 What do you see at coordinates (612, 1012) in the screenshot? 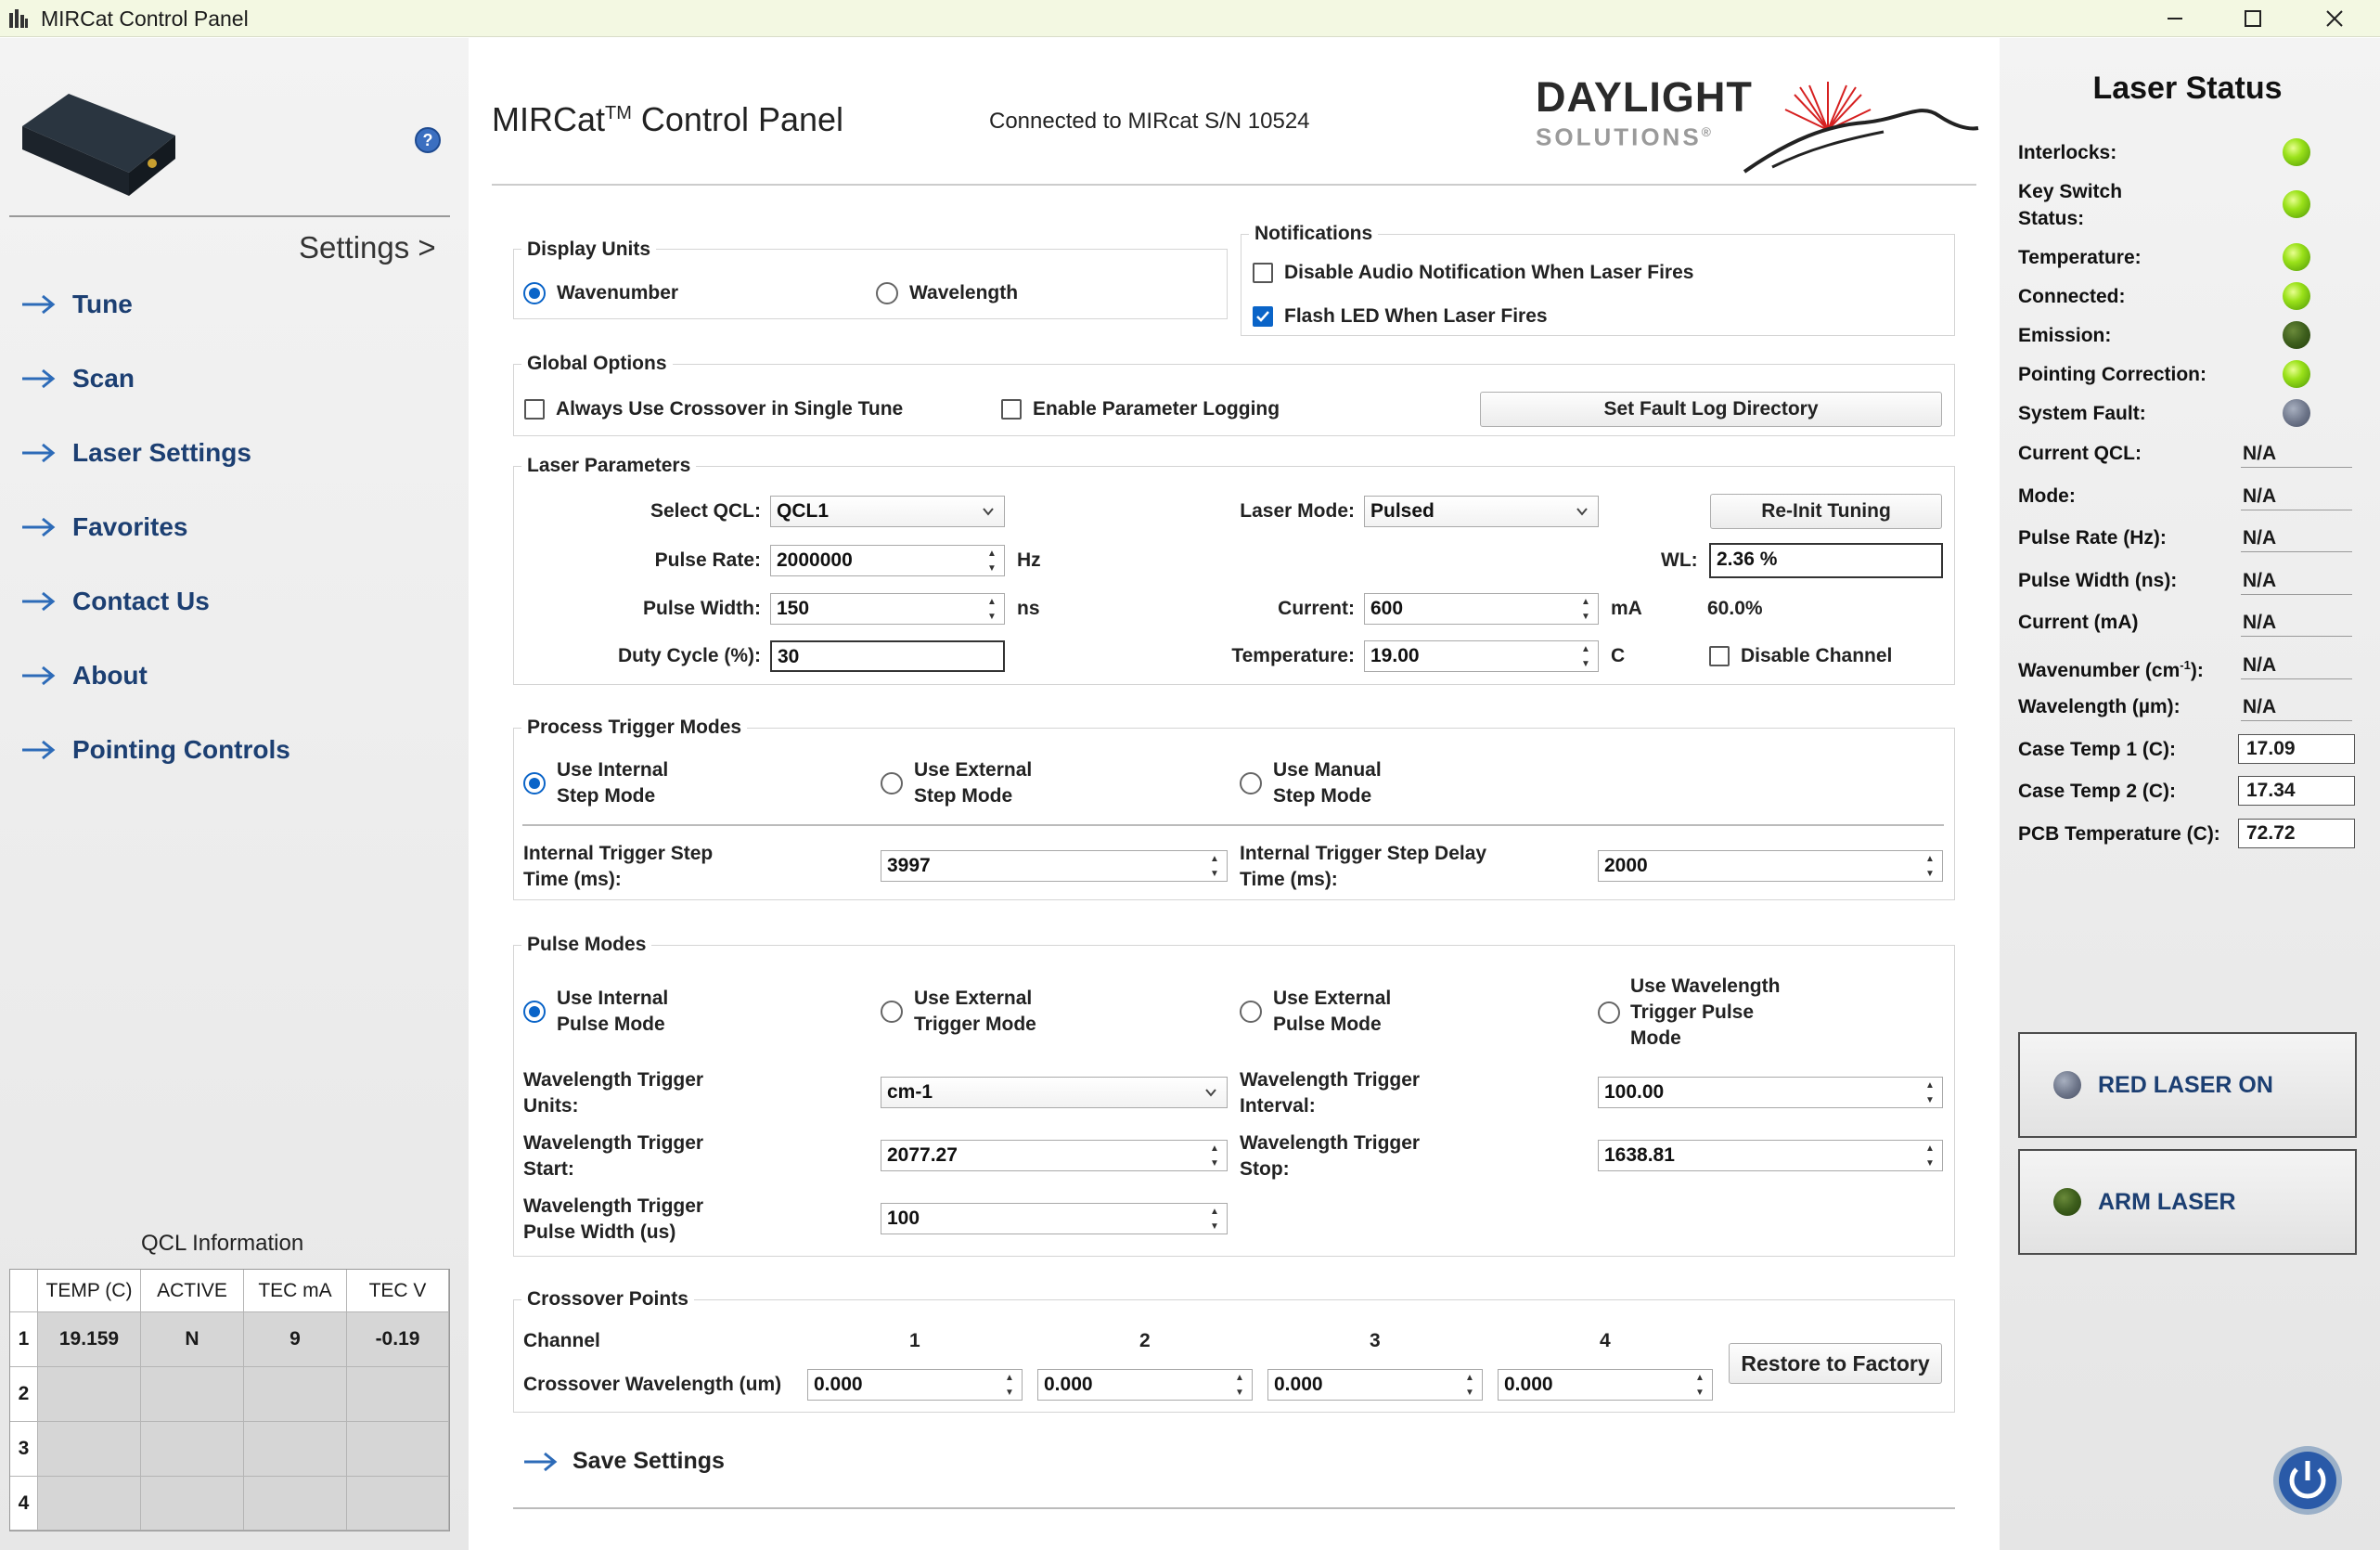
I see `internal-pulse-mode-label: Use Internal Pulse Mode` at bounding box center [612, 1012].